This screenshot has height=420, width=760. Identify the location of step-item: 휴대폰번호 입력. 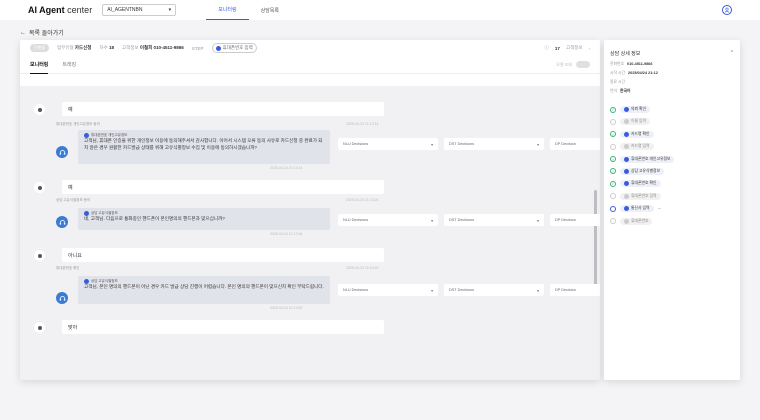
(672, 196).